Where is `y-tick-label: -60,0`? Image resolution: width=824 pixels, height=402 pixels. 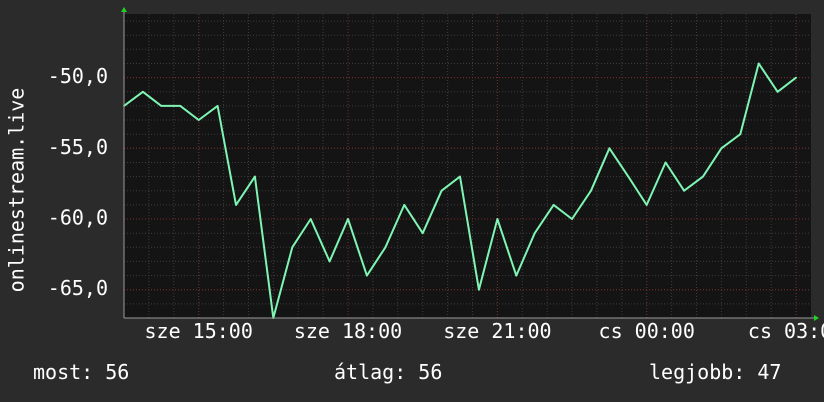 y-tick-label: -60,0 is located at coordinates (78, 218).